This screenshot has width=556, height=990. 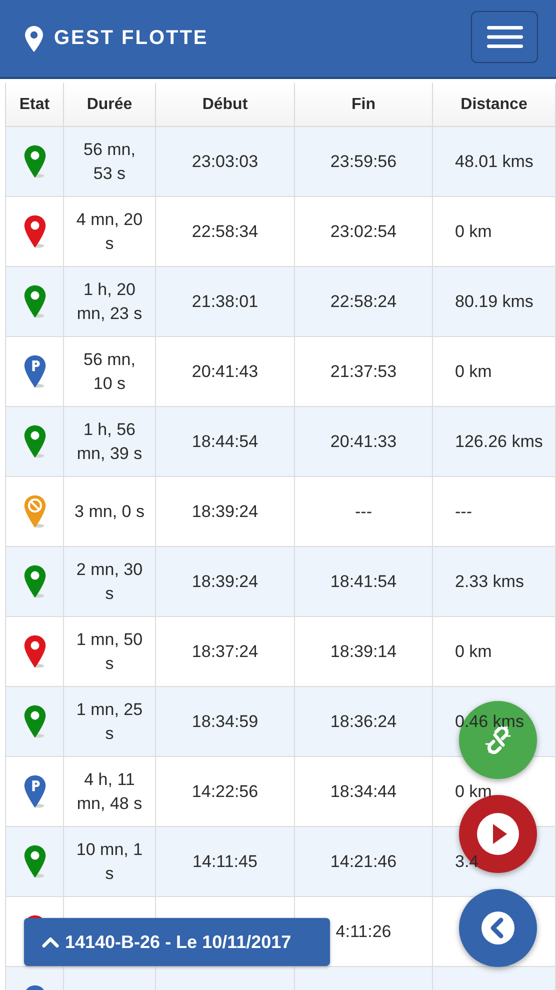 What do you see at coordinates (363, 441) in the screenshot?
I see `end-time: 20:41:33` at bounding box center [363, 441].